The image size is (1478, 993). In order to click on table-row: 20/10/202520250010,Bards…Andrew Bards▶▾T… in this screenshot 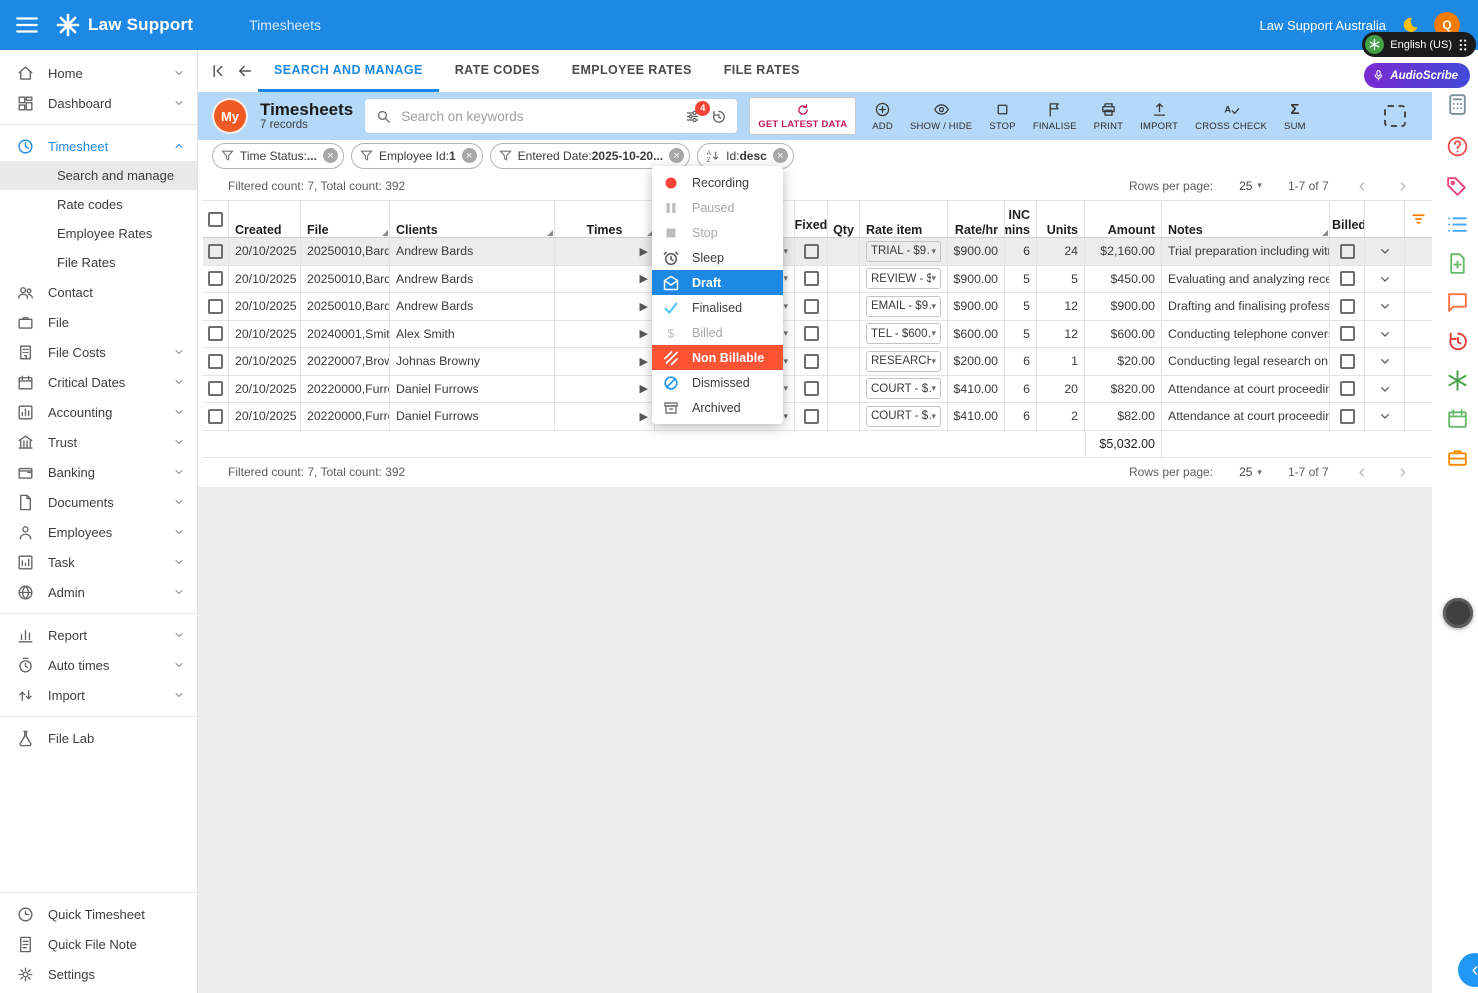, I will do `click(817, 252)`.